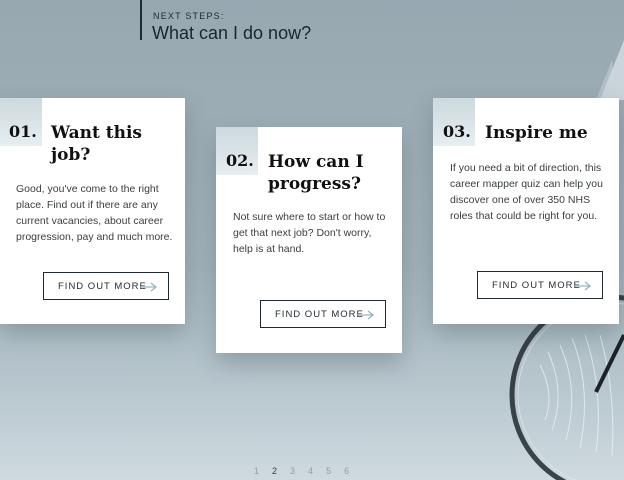  What do you see at coordinates (87, 189) in the screenshot?
I see `card-description-line: Good, you've come to the right` at bounding box center [87, 189].